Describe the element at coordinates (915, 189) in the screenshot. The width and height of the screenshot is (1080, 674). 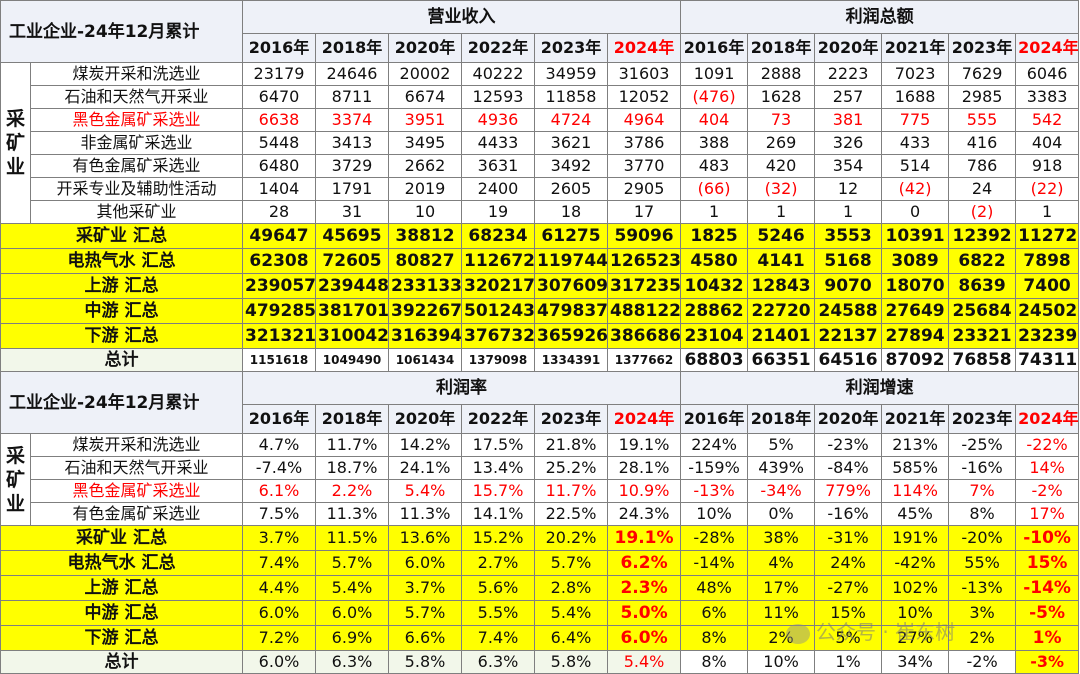
I see `cell: (42)` at that location.